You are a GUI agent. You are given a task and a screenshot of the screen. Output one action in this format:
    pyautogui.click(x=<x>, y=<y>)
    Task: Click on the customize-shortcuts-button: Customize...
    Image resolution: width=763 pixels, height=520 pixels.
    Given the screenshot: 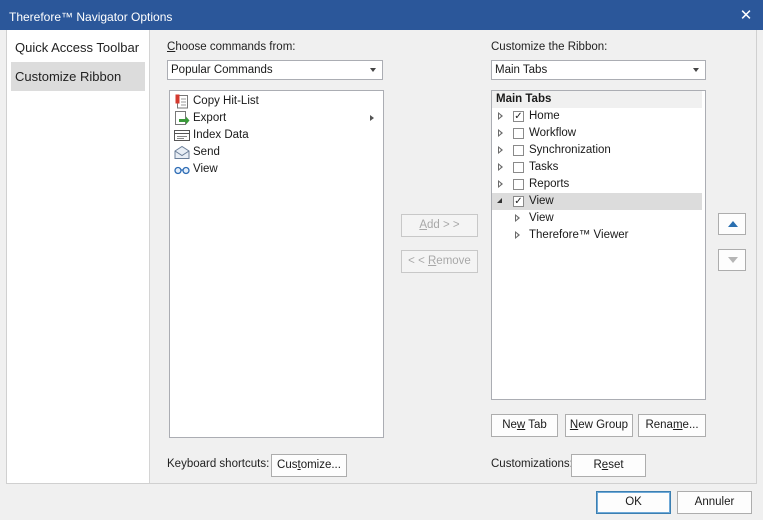 What is the action you would take?
    pyautogui.click(x=309, y=465)
    